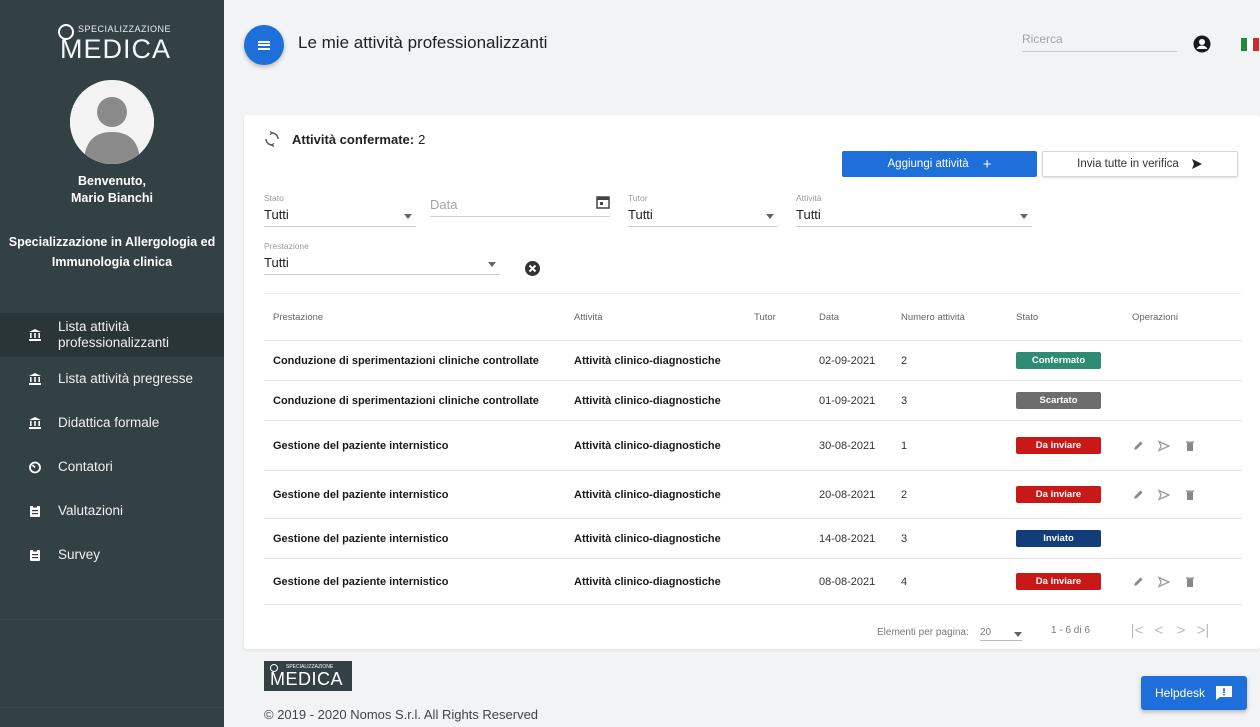 The width and height of the screenshot is (1260, 727). Describe the element at coordinates (847, 360) in the screenshot. I see `cell-data: 02-09-2021` at that location.